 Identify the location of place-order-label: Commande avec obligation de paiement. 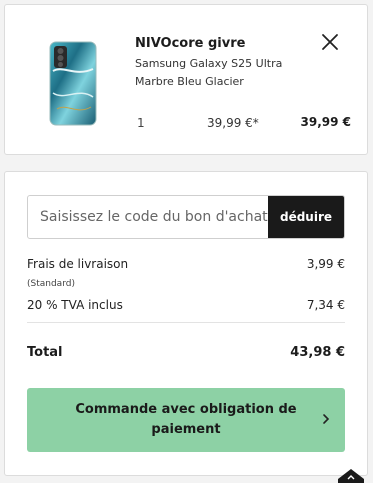
(186, 419).